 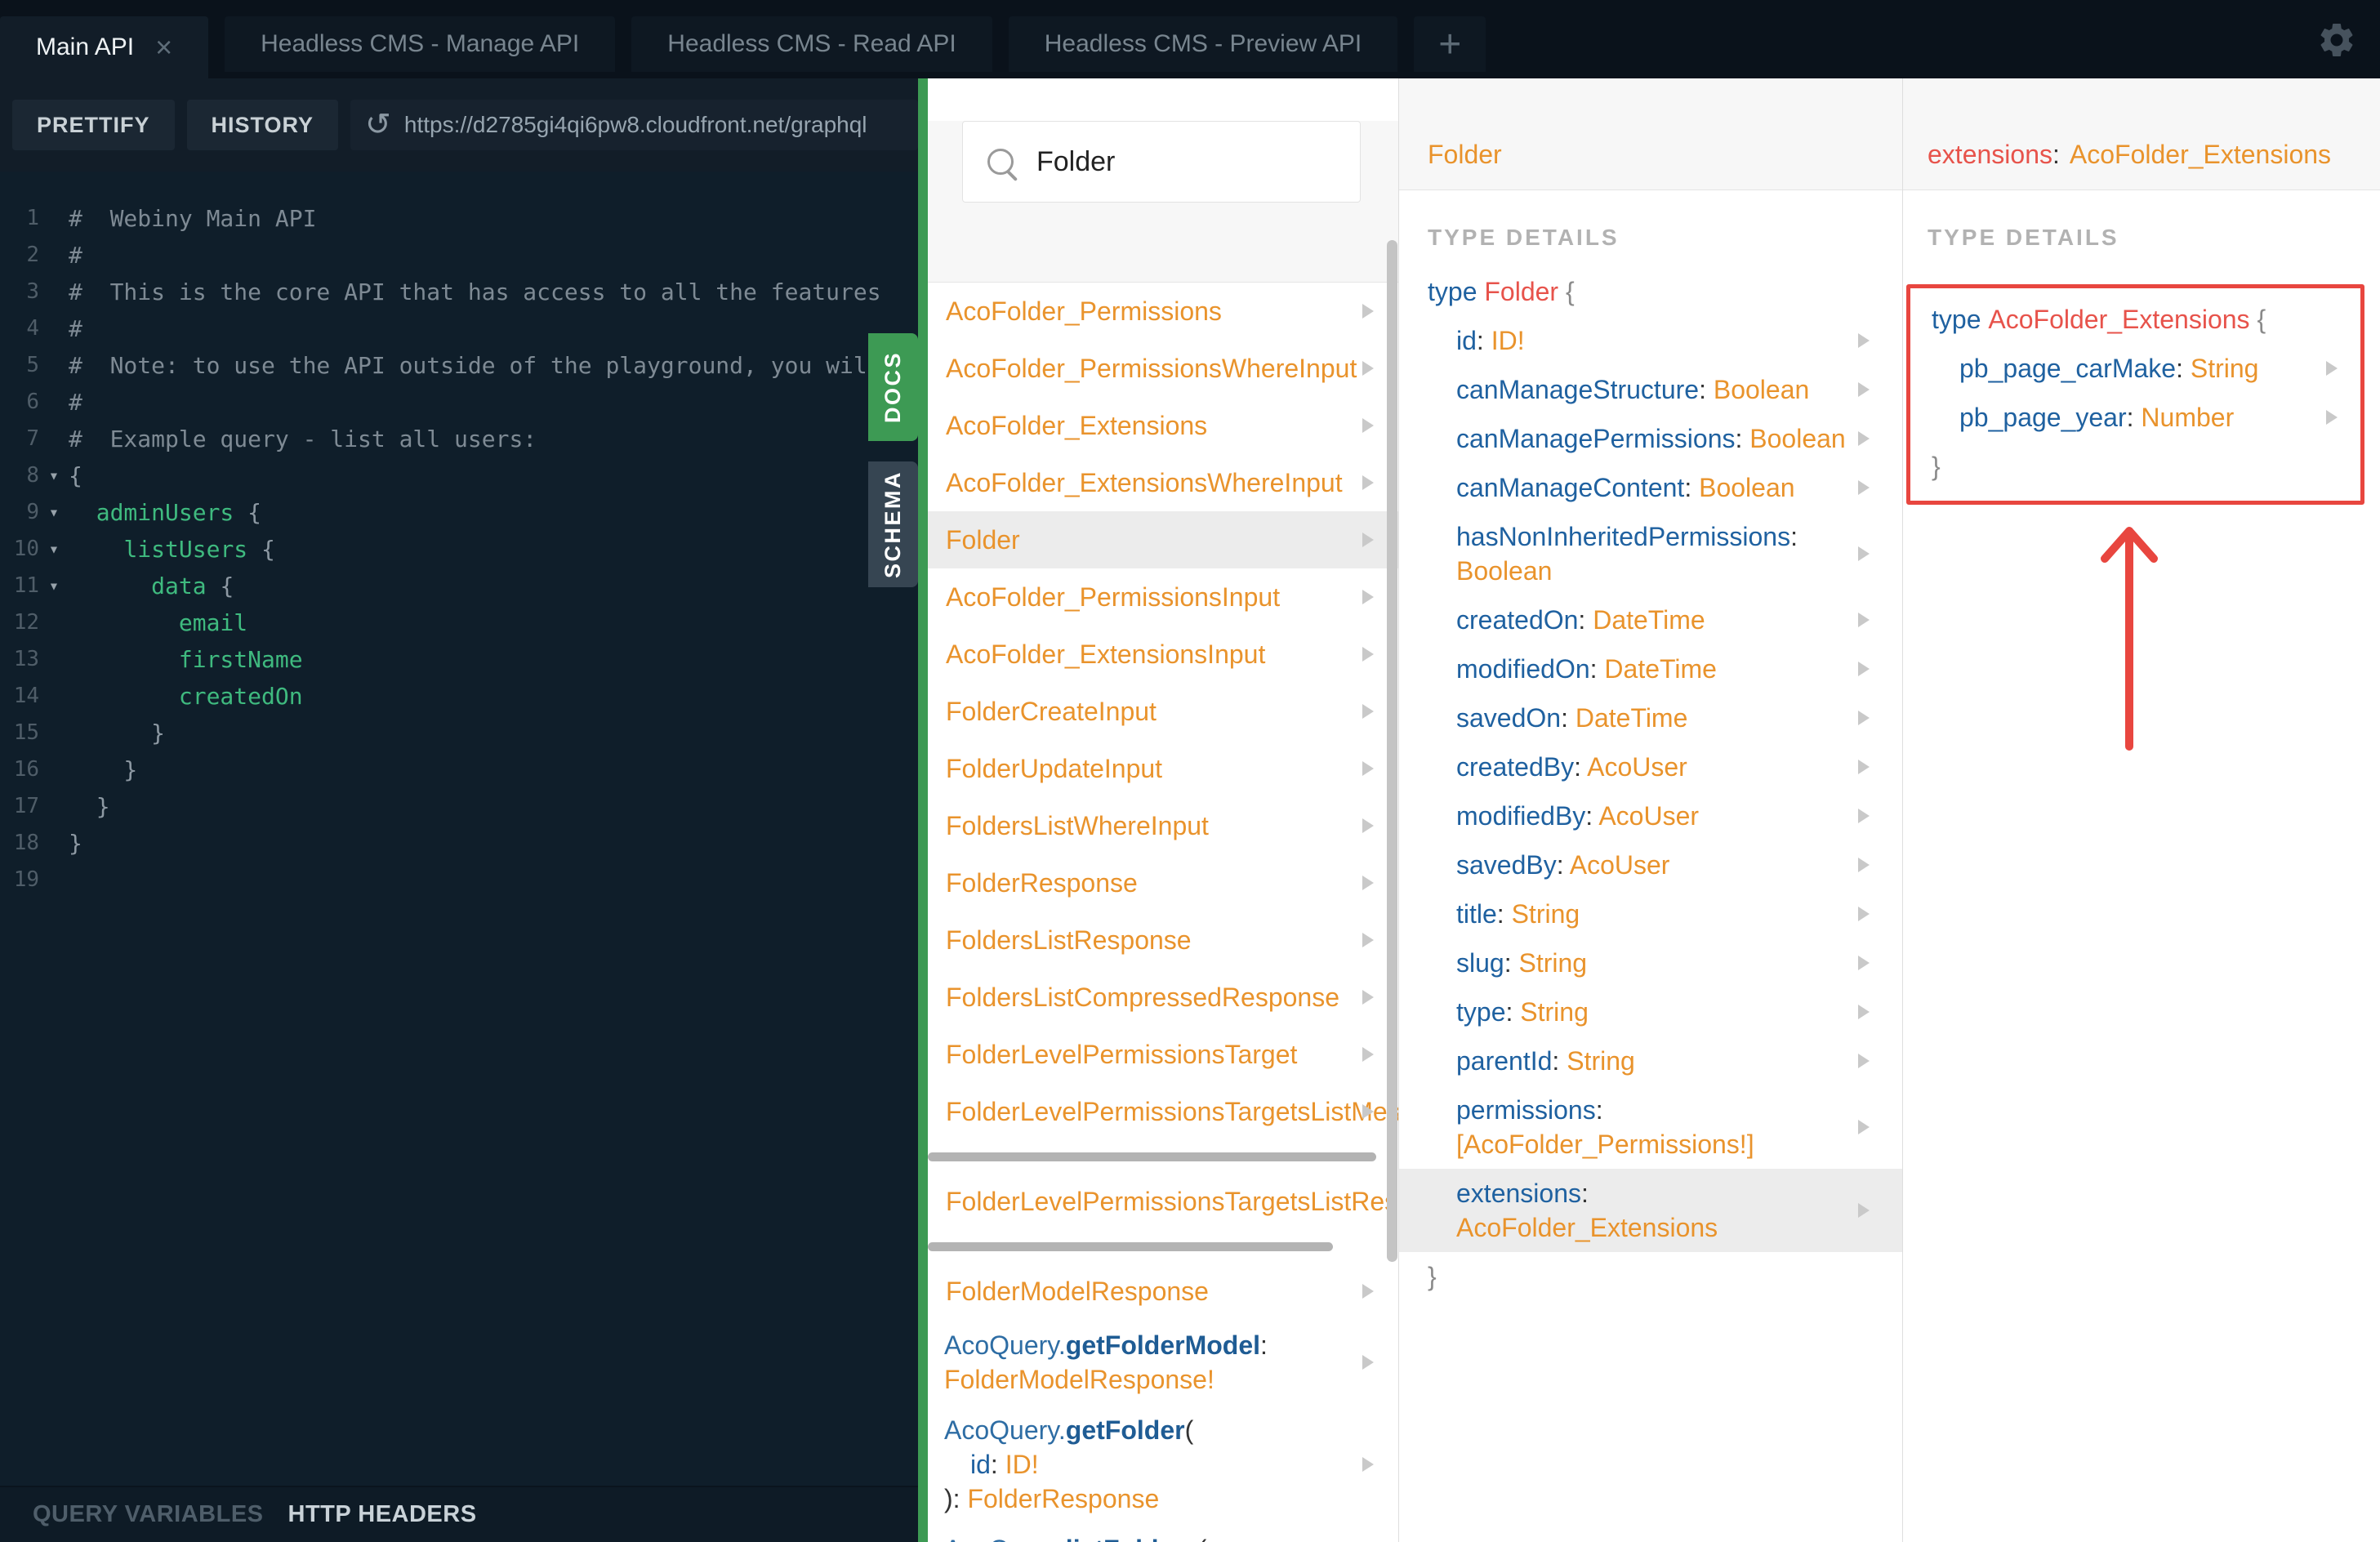 I want to click on gear-icon, so click(x=2337, y=40).